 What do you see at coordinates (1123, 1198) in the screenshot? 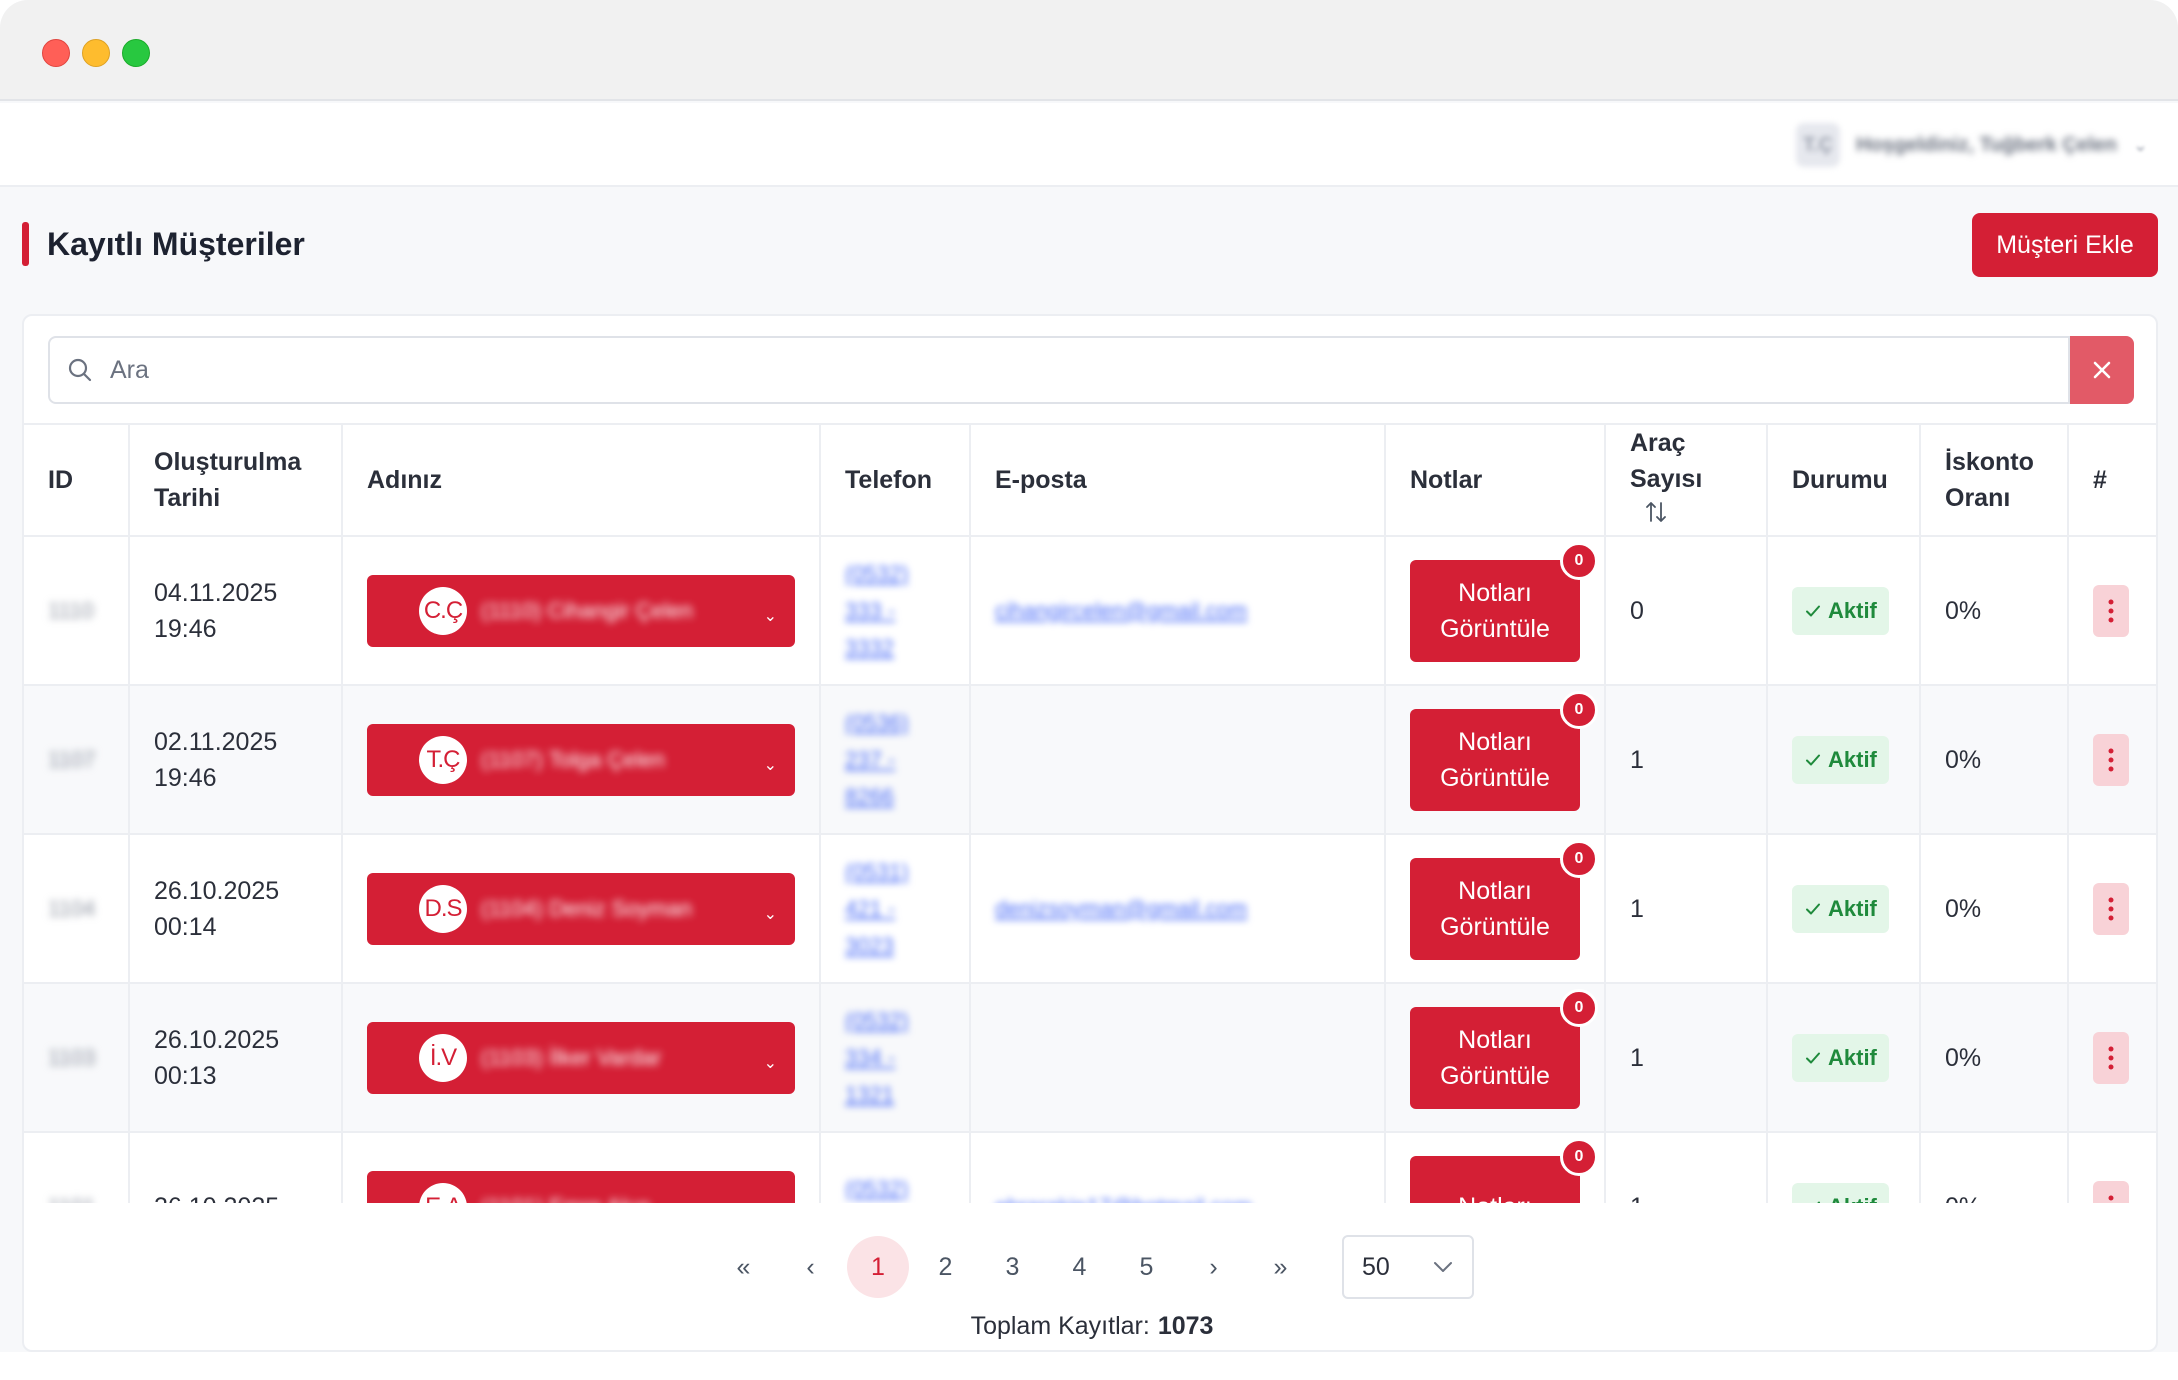
I see `customer-email-link: ebrarakin17@hotmail.com` at bounding box center [1123, 1198].